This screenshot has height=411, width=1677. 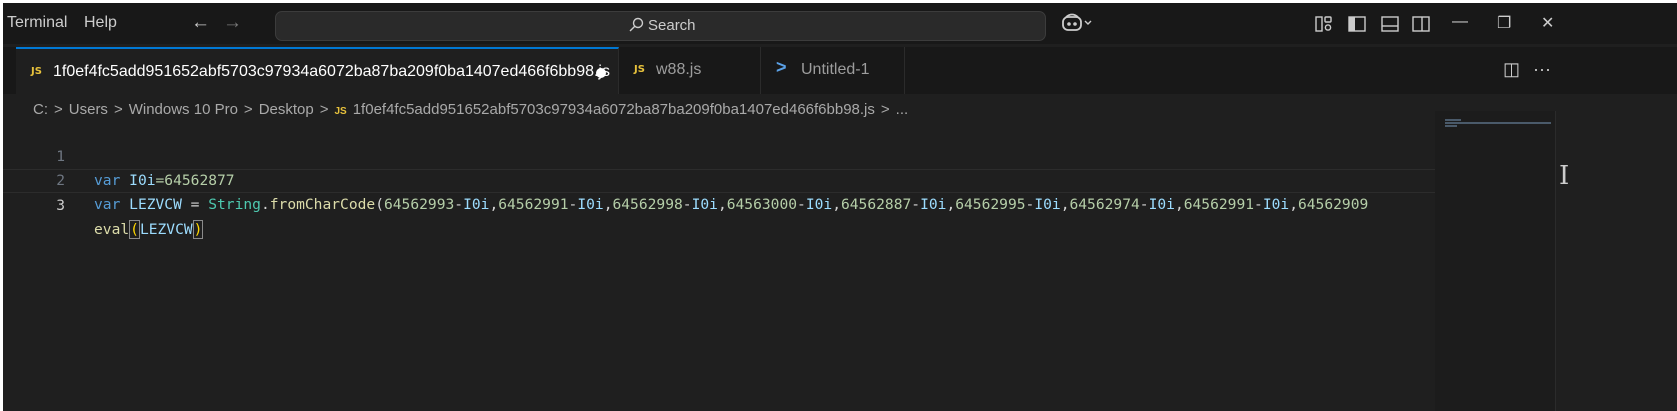 I want to click on tab-untitled-1: > Untitled-1, so click(x=833, y=70).